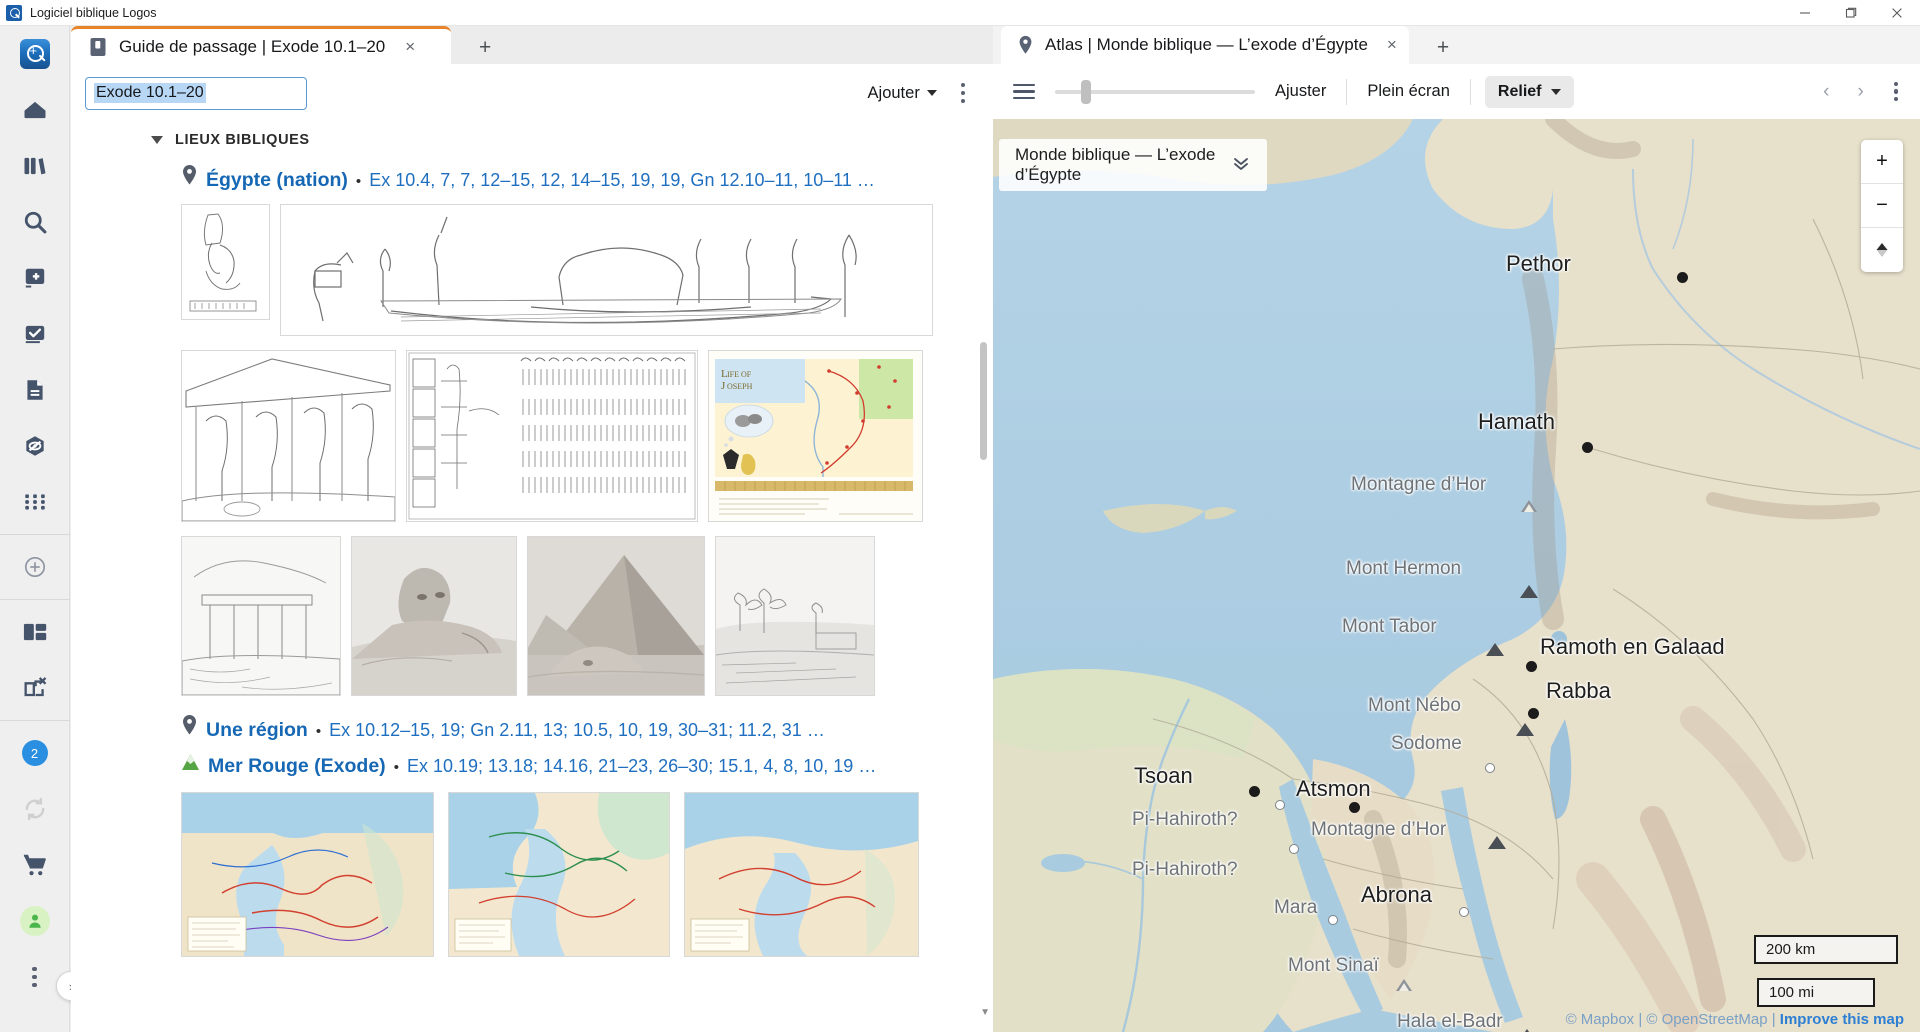 This screenshot has width=1920, height=1032. I want to click on tab-passage-guide: Guide de passage | Exode 10.1–20 ×, so click(261, 45).